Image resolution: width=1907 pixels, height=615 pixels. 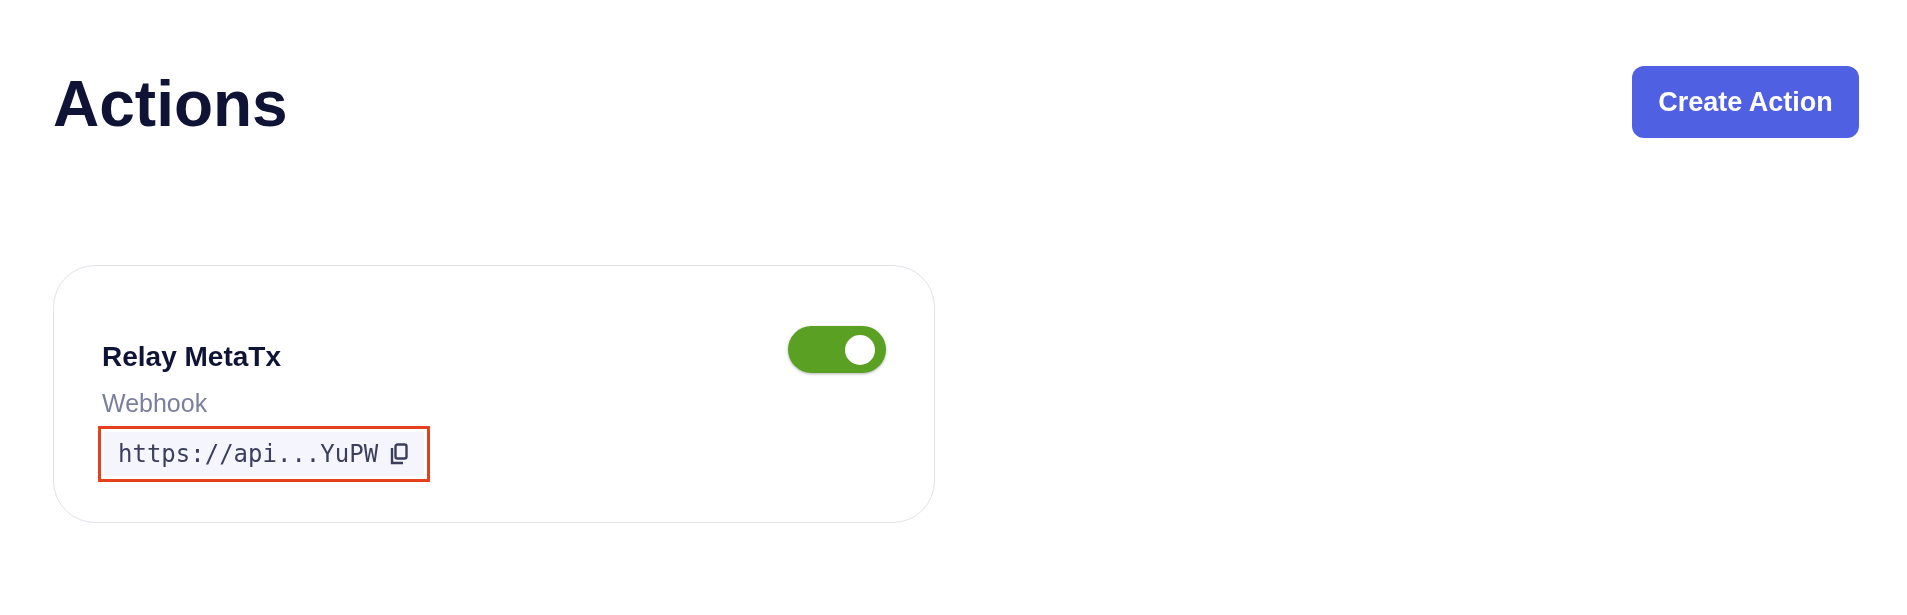 What do you see at coordinates (399, 454) in the screenshot?
I see `copy-icon` at bounding box center [399, 454].